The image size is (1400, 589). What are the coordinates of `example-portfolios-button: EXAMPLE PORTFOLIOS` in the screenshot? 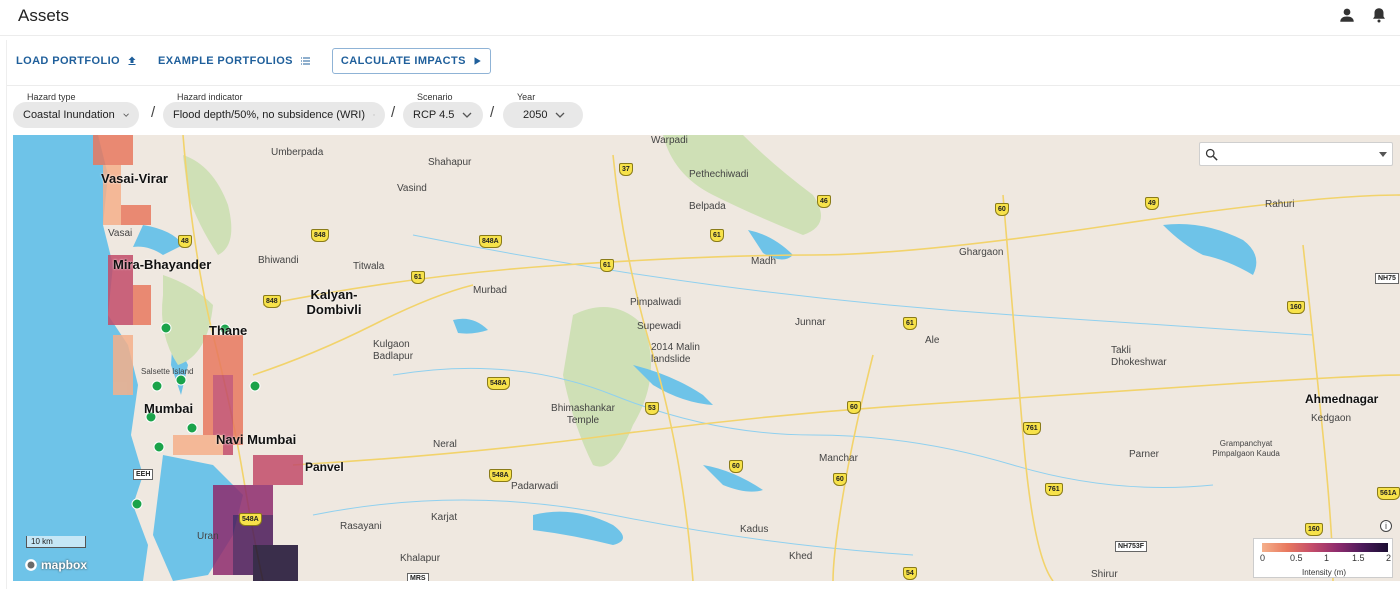 It's located at (235, 61).